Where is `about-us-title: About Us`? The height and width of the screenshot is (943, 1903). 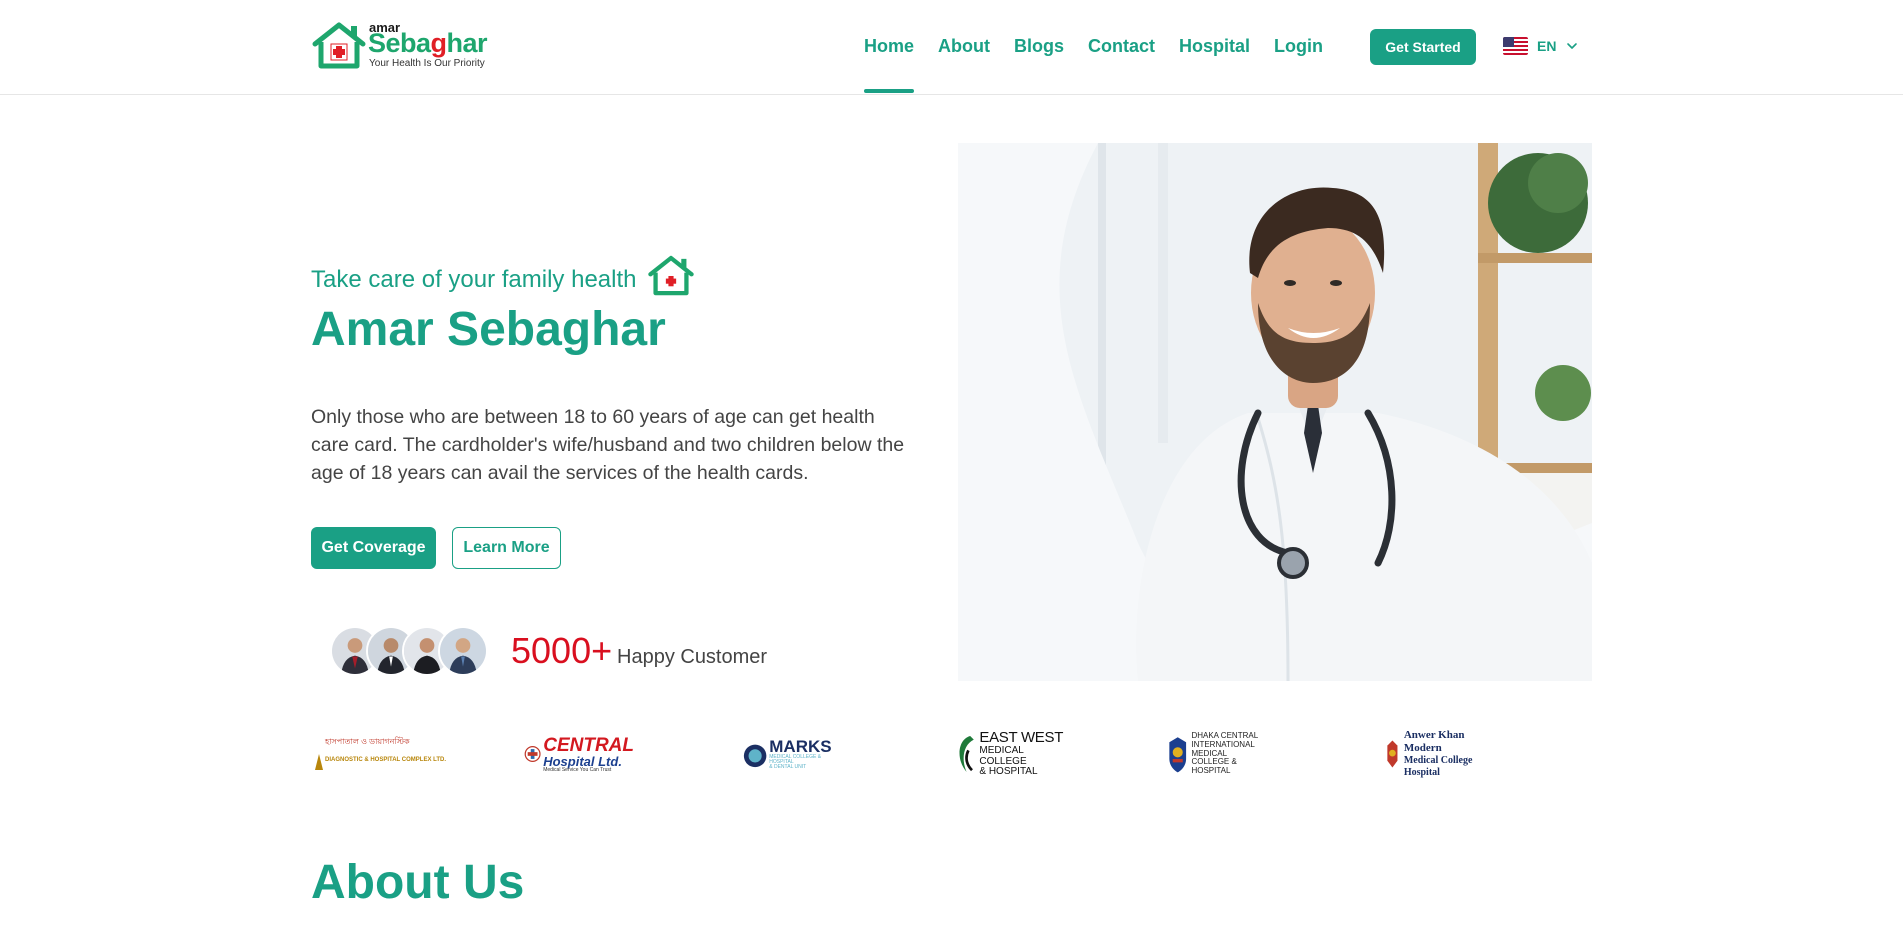 about-us-title: About Us is located at coordinates (418, 882).